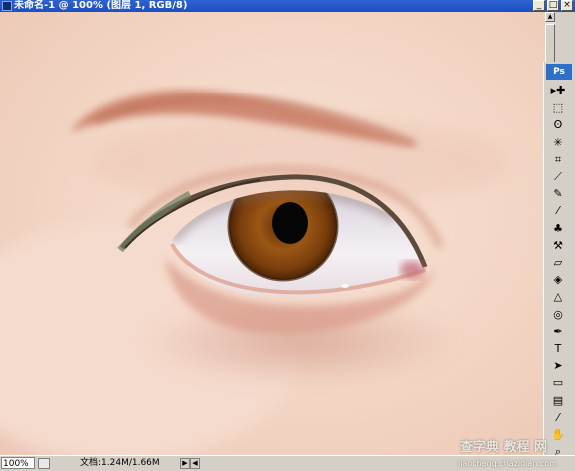 The width and height of the screenshot is (575, 471). Describe the element at coordinates (558, 108) in the screenshot. I see `marquee-tool-icon: ⬚` at that location.